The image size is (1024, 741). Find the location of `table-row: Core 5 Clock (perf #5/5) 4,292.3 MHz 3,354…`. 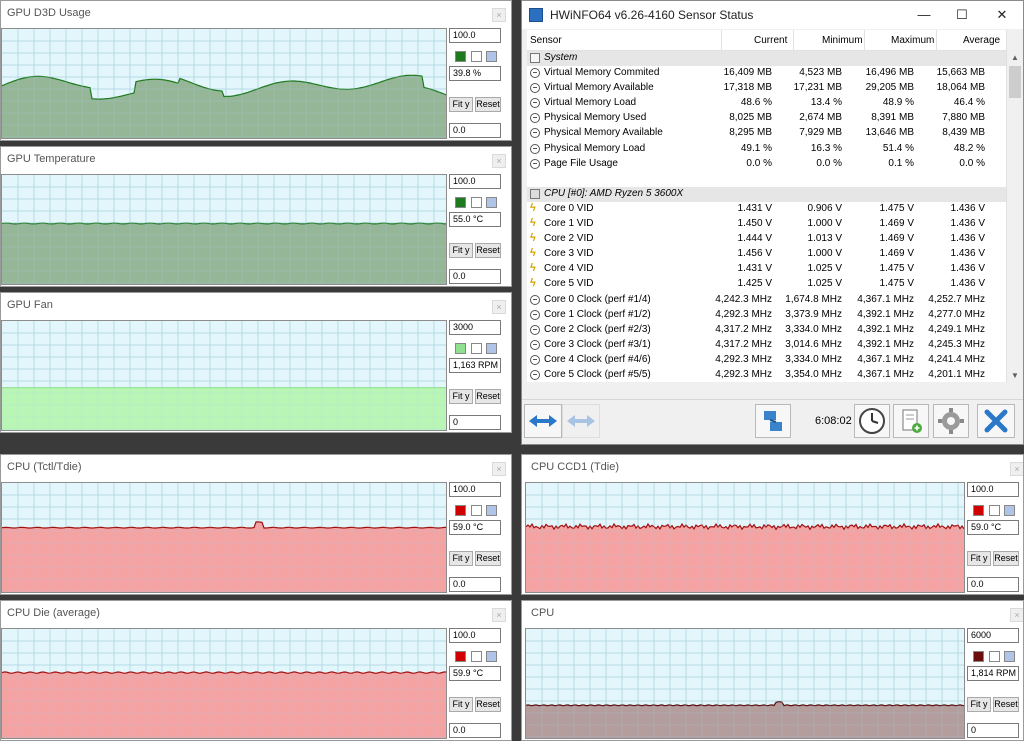

table-row: Core 5 Clock (perf #5/5) 4,292.3 MHz 3,354… is located at coordinates (766, 375).